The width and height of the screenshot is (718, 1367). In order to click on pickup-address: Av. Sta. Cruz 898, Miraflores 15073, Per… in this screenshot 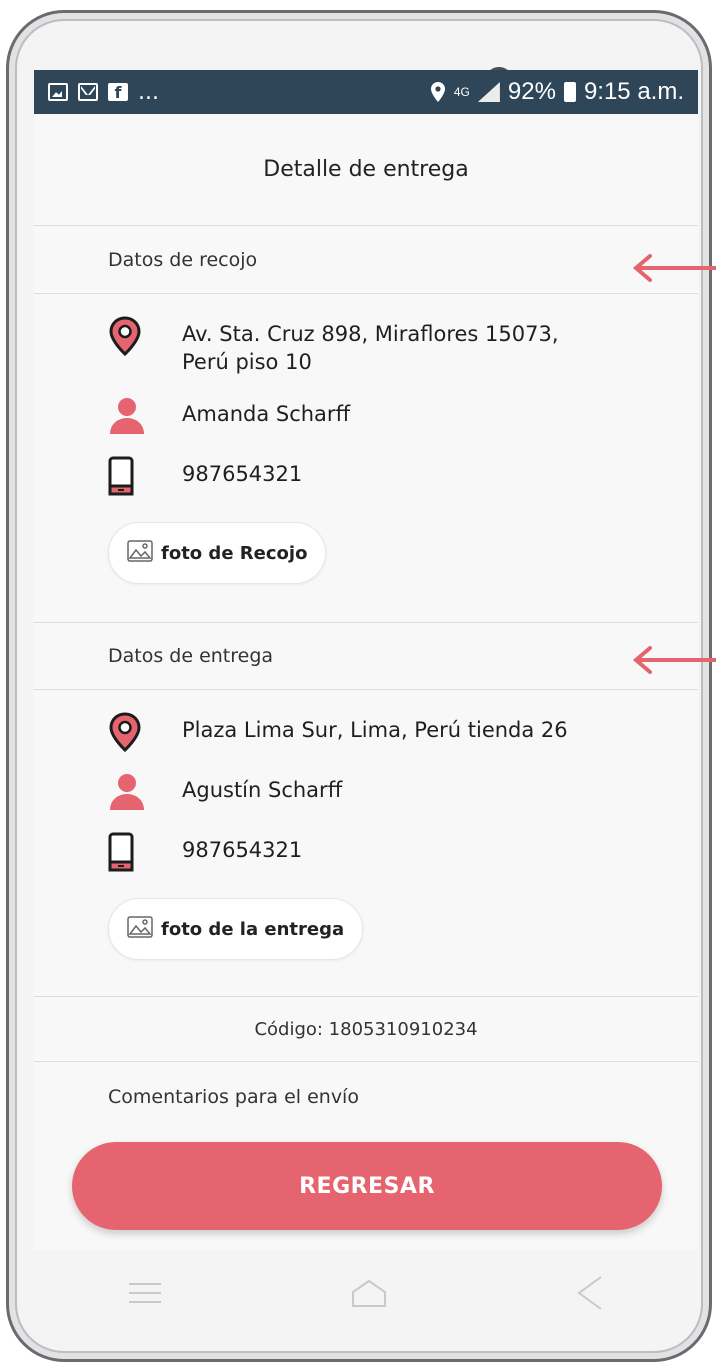, I will do `click(370, 348)`.